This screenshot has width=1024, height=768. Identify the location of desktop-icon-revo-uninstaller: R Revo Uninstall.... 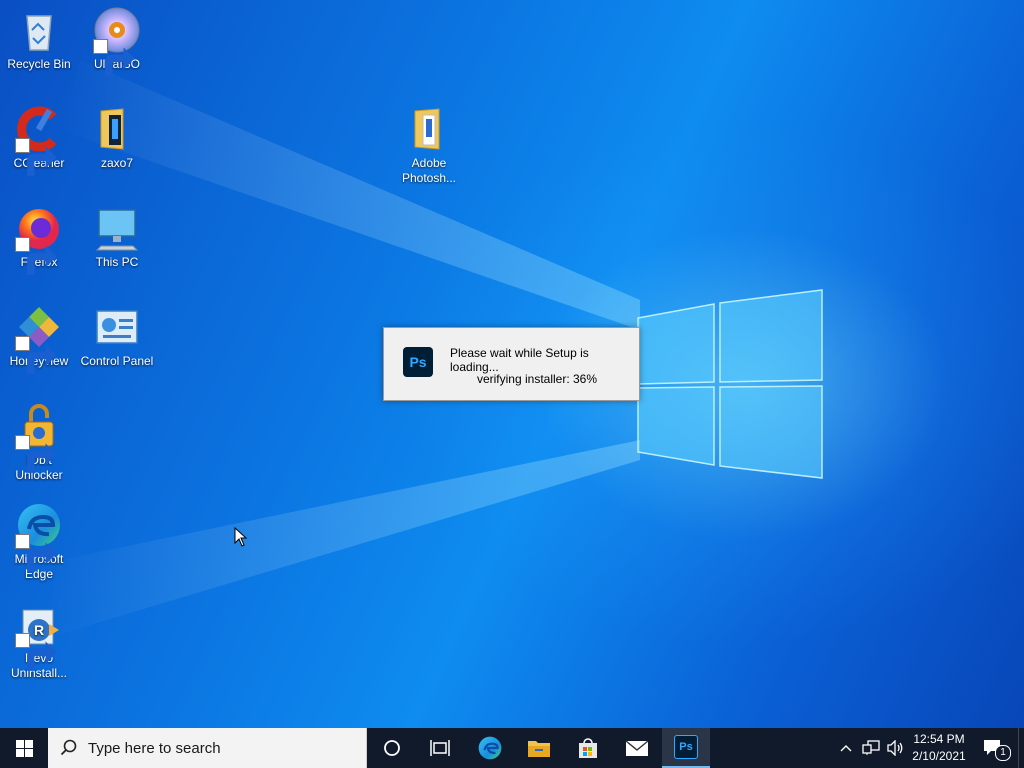
(39, 637).